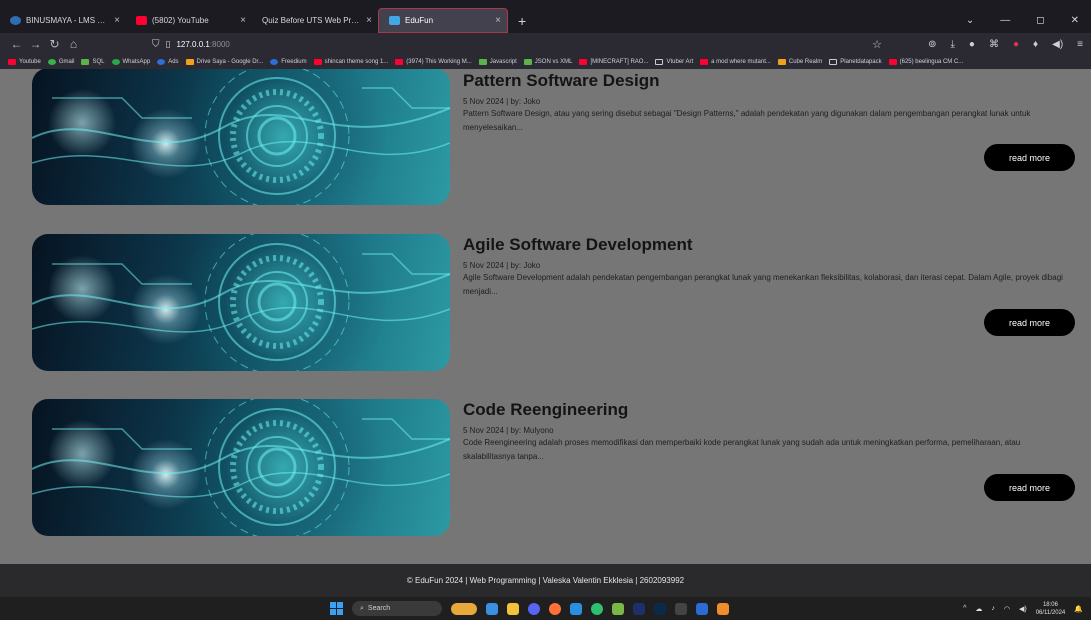 This screenshot has width=1091, height=620. Describe the element at coordinates (618, 608) in the screenshot. I see `minecraft-icon` at that location.